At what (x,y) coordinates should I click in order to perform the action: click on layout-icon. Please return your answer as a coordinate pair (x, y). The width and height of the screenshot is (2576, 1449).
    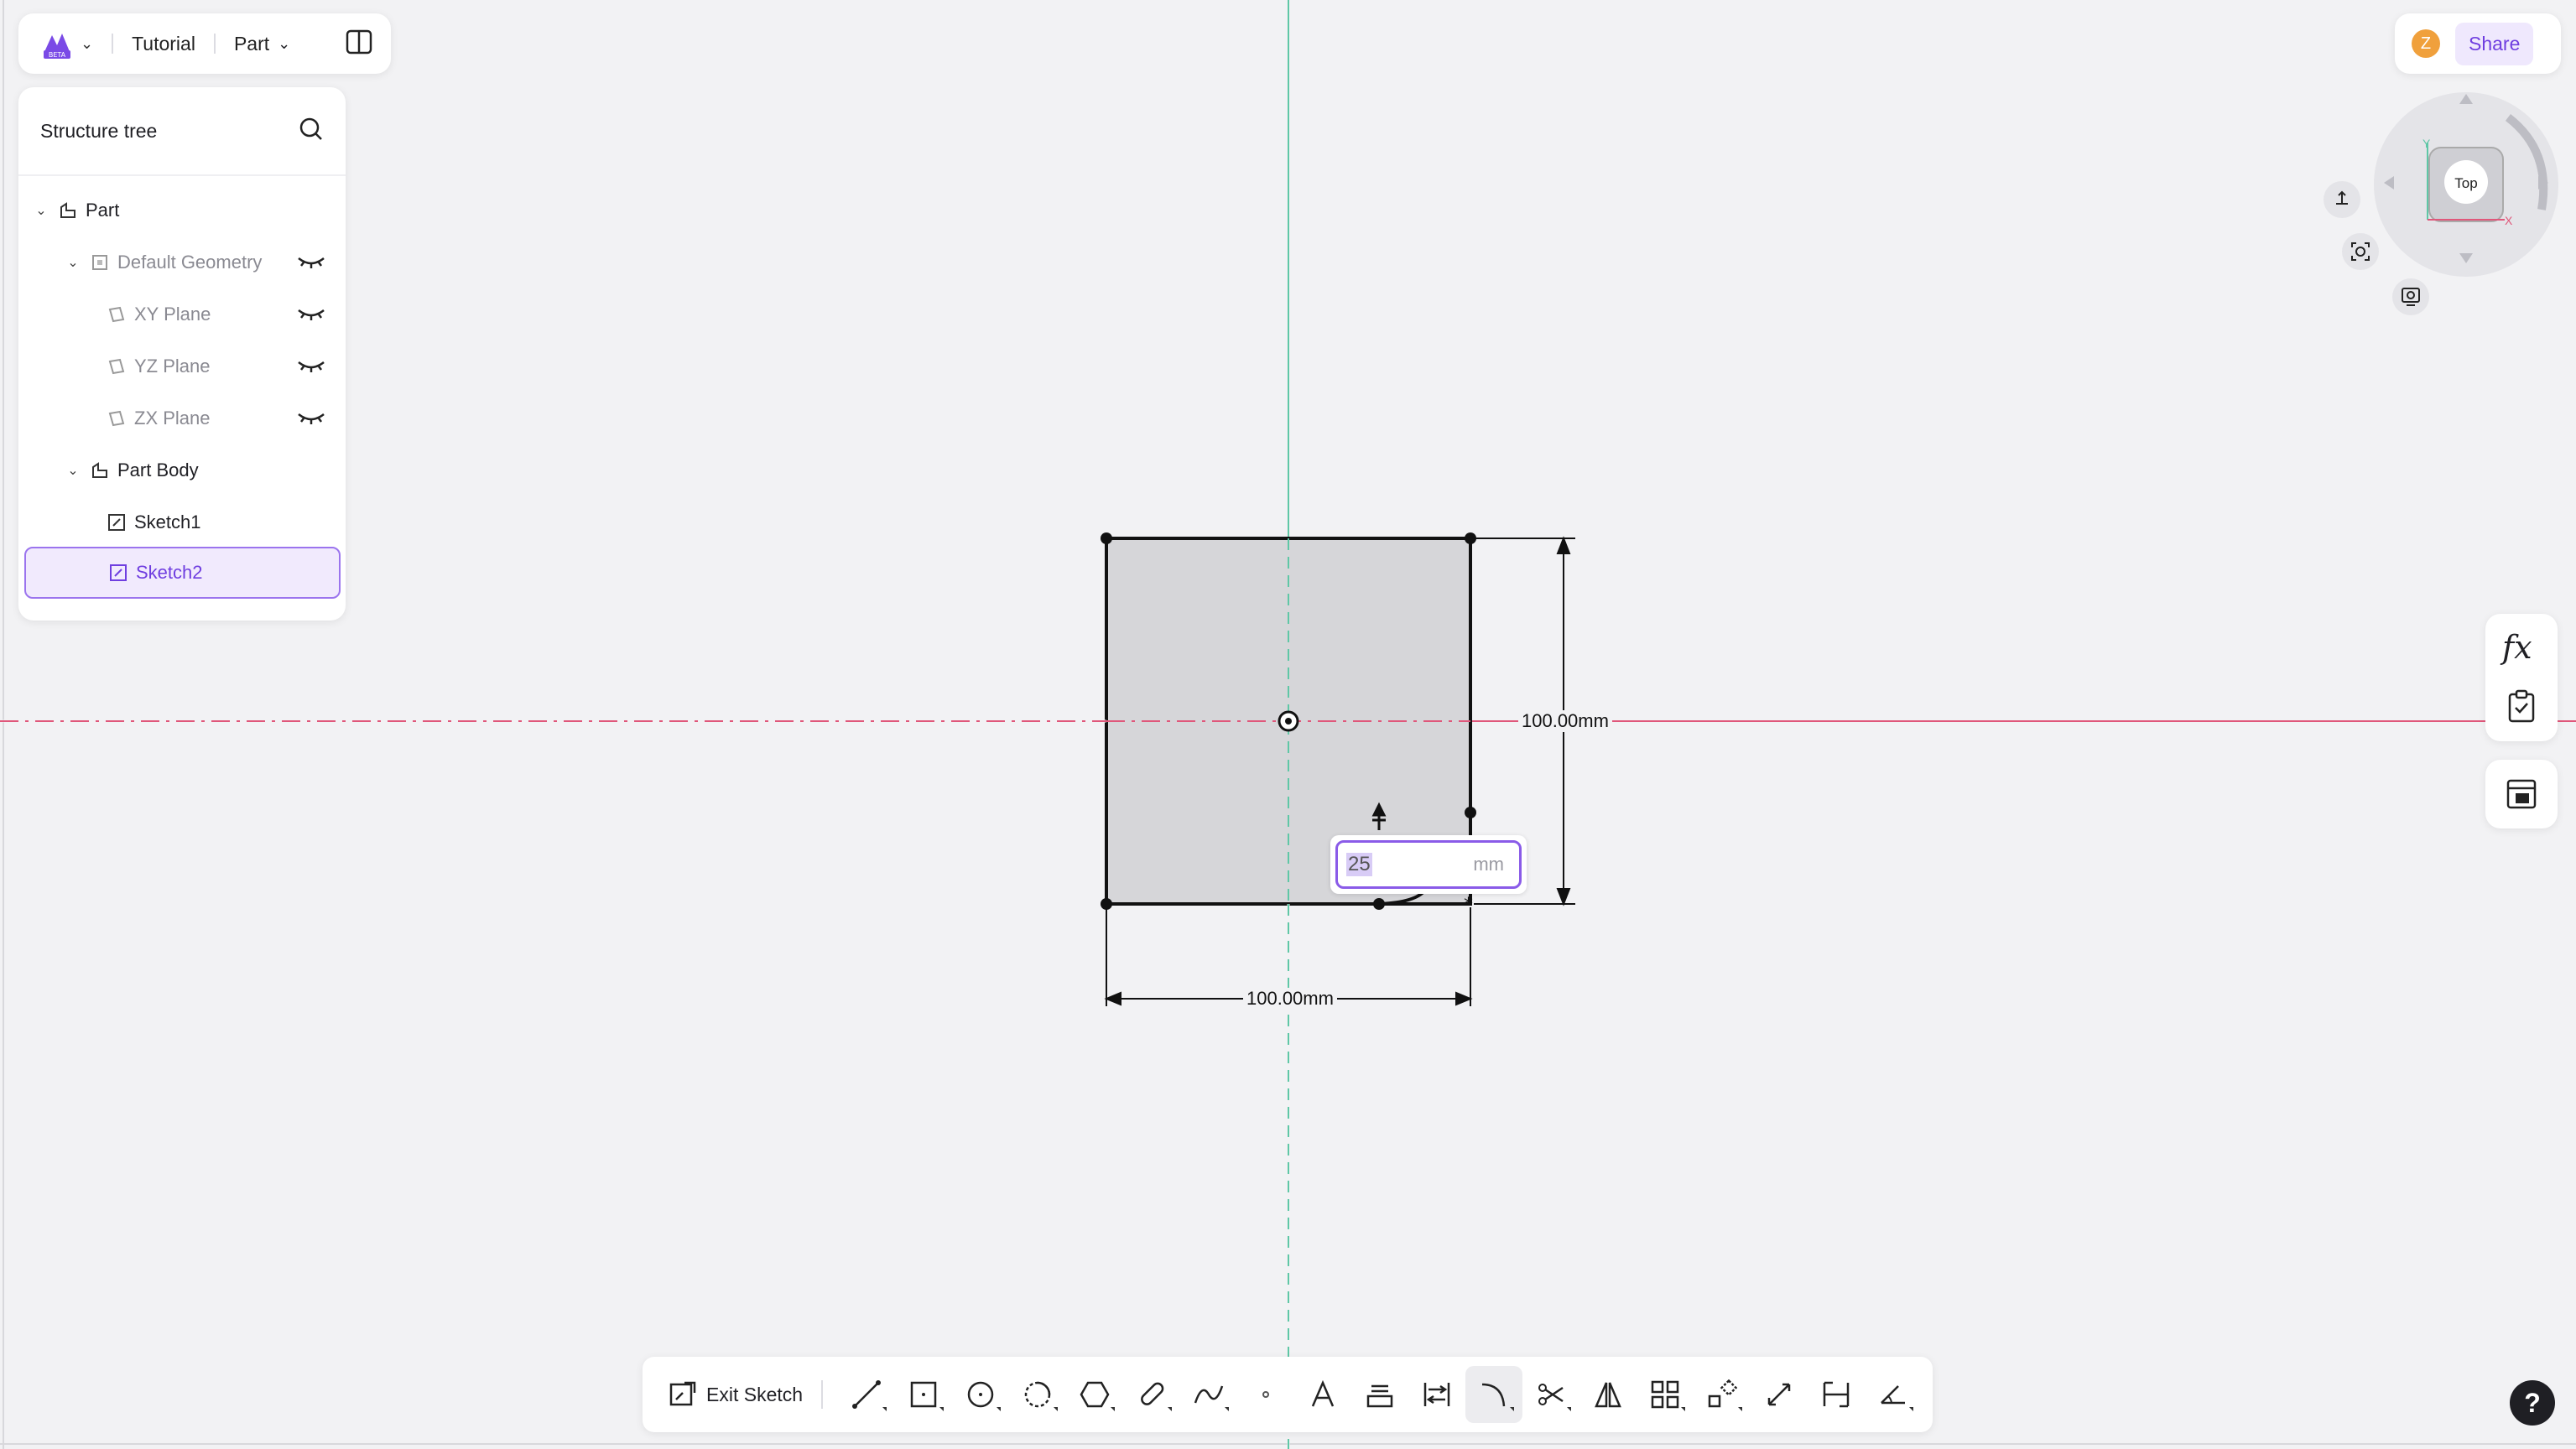
    Looking at the image, I should click on (2521, 796).